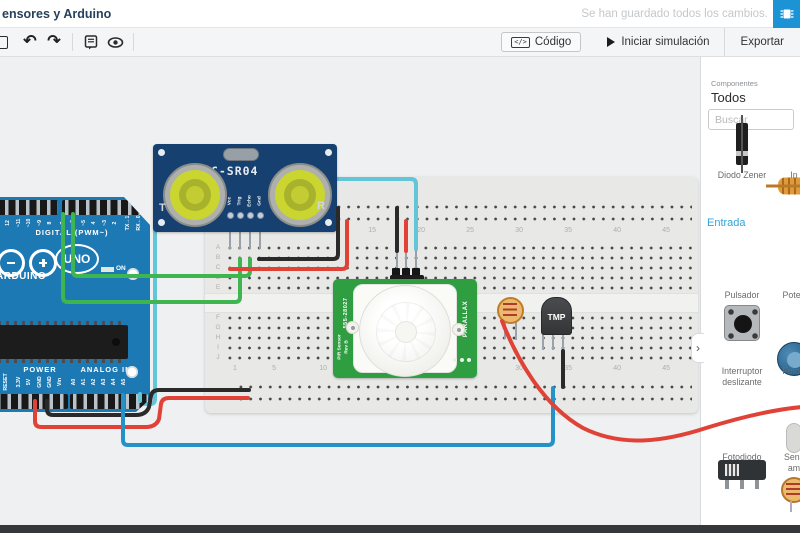  I want to click on digital-pin-label: ~5, so click(84, 223).